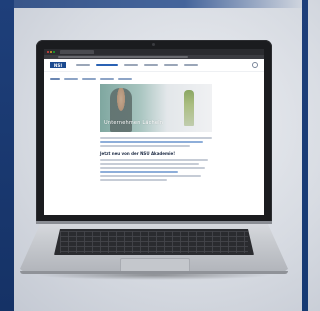 Image resolution: width=320 pixels, height=311 pixels. I want to click on hero-title: Unternehmen Lächeln, so click(134, 123).